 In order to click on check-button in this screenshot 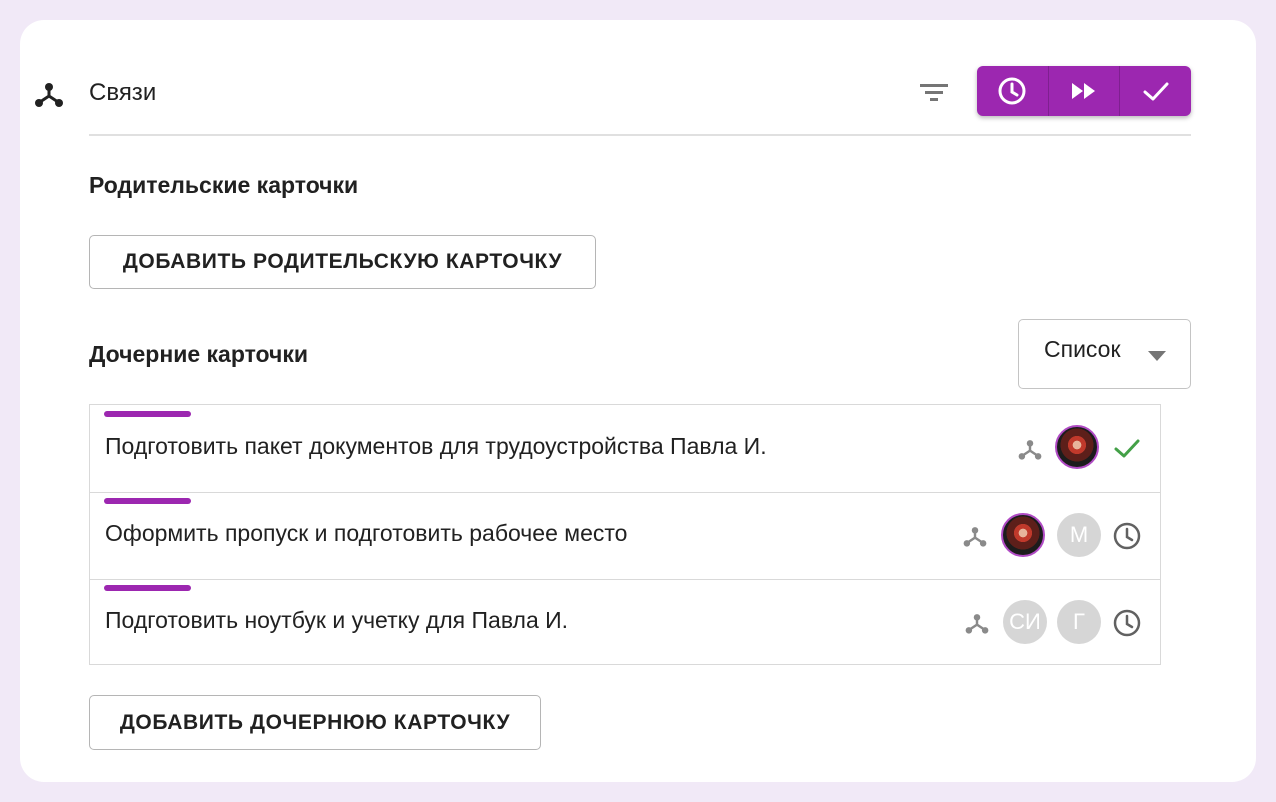, I will do `click(1155, 91)`.